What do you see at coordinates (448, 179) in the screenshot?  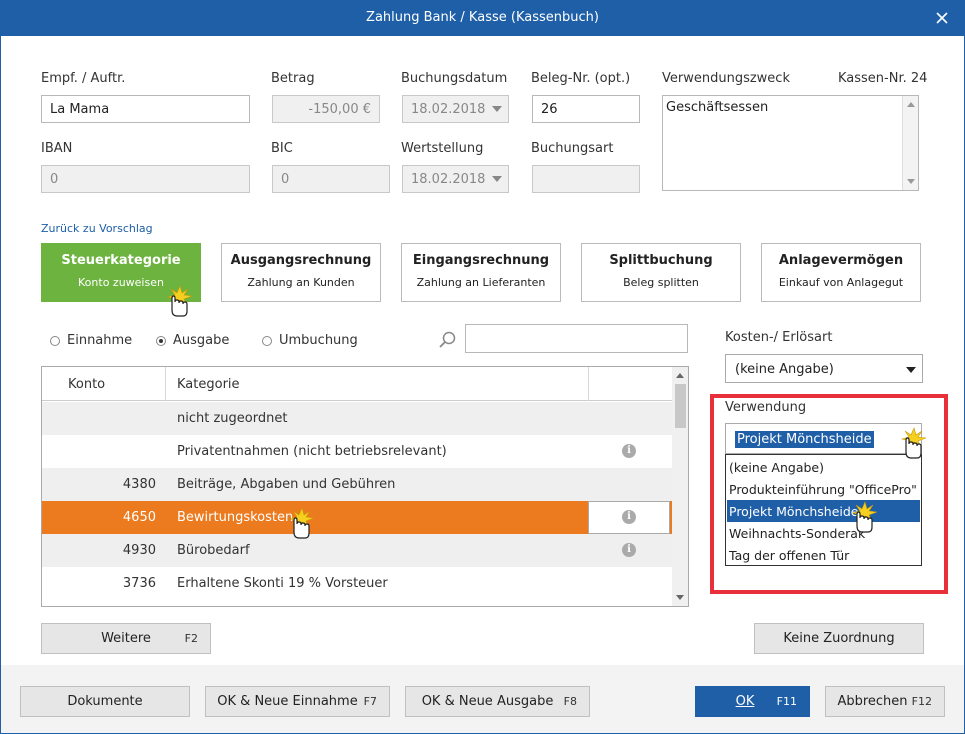 I see `wertstellung-value: 18.02.2018` at bounding box center [448, 179].